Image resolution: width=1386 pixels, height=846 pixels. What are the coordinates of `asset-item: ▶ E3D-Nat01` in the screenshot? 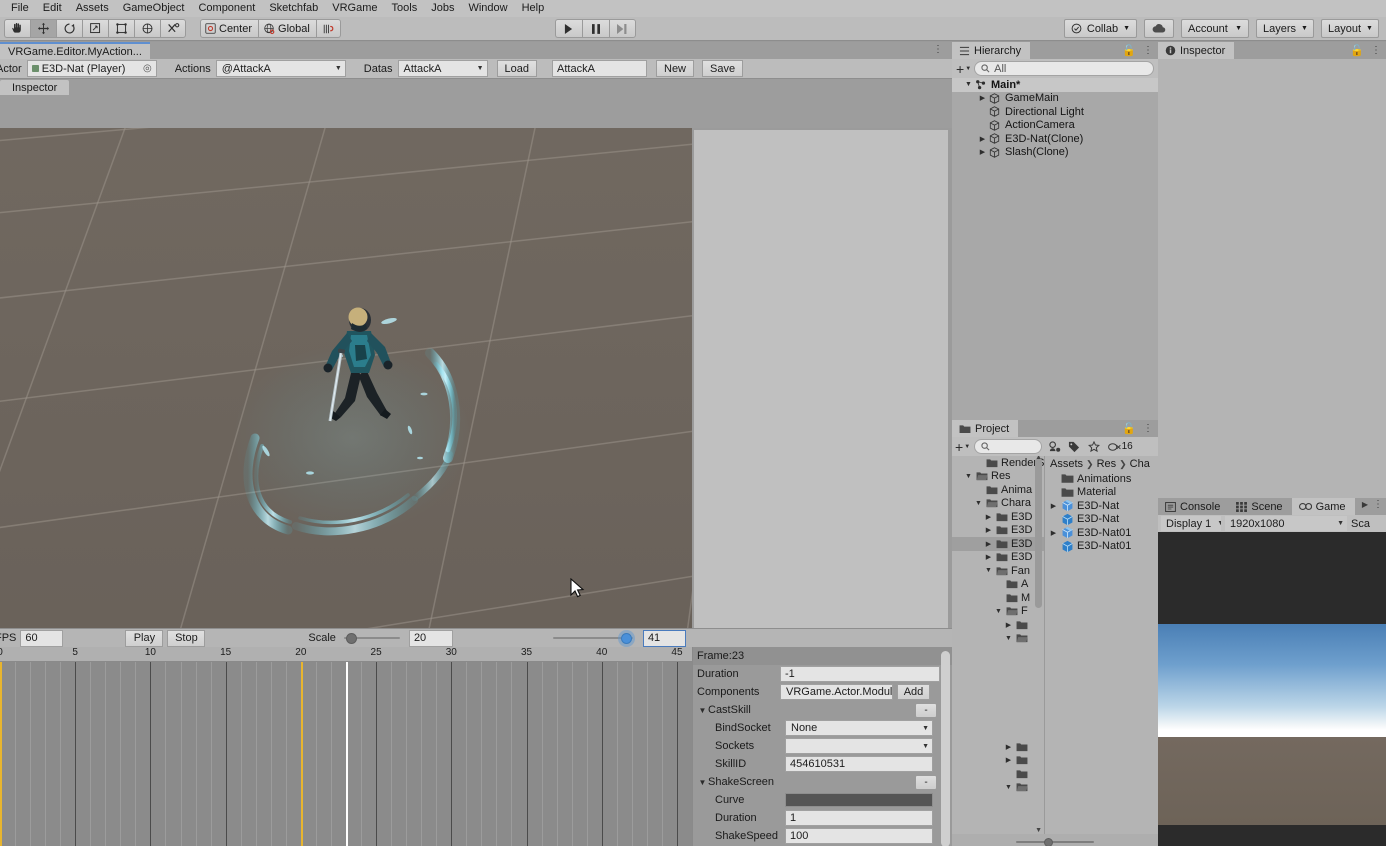 It's located at (1101, 533).